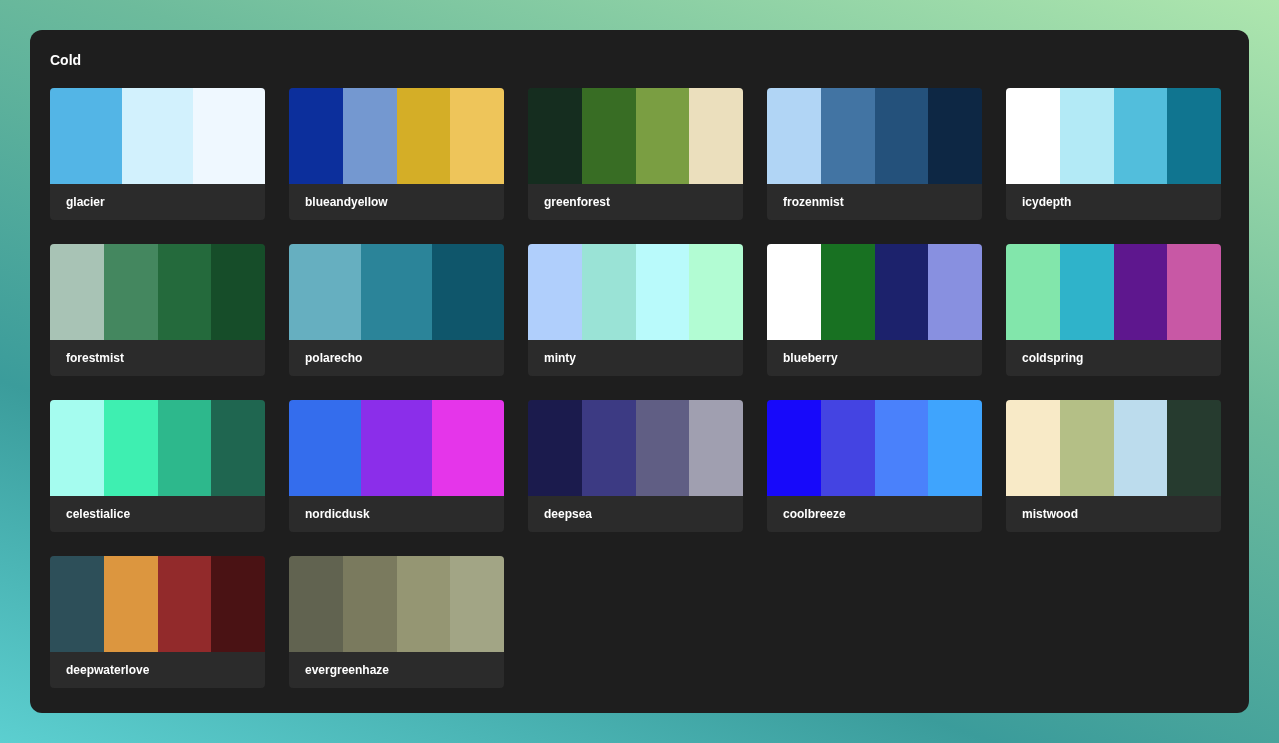 This screenshot has width=1279, height=743. What do you see at coordinates (66, 60) in the screenshot?
I see `section-title: Cold` at bounding box center [66, 60].